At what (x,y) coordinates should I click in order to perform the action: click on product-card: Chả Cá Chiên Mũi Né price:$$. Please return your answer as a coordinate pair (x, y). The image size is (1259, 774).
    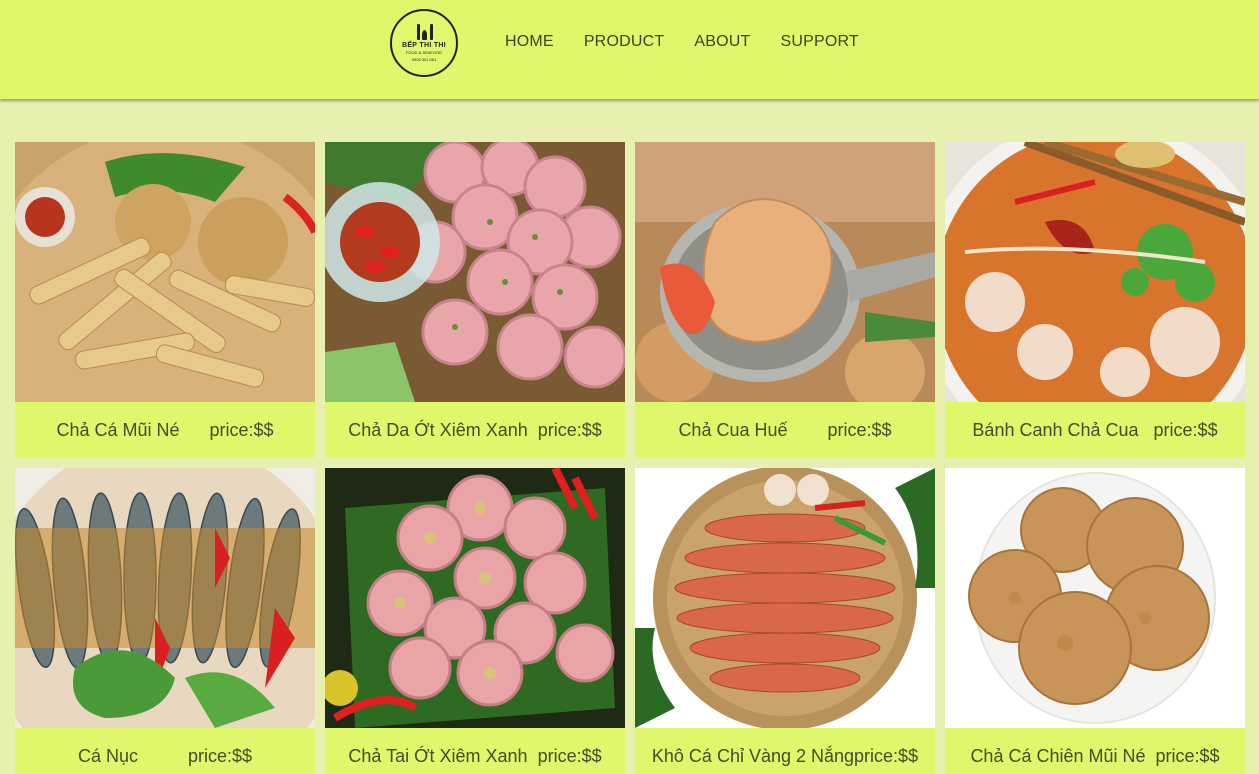
    Looking at the image, I should click on (1095, 621).